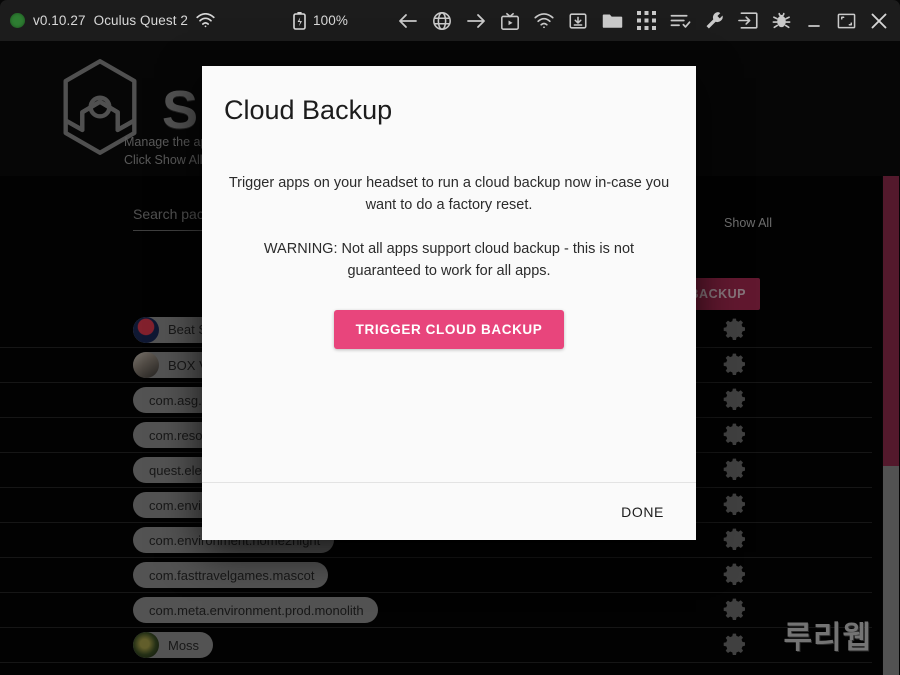  I want to click on connected-dot-icon, so click(17, 20).